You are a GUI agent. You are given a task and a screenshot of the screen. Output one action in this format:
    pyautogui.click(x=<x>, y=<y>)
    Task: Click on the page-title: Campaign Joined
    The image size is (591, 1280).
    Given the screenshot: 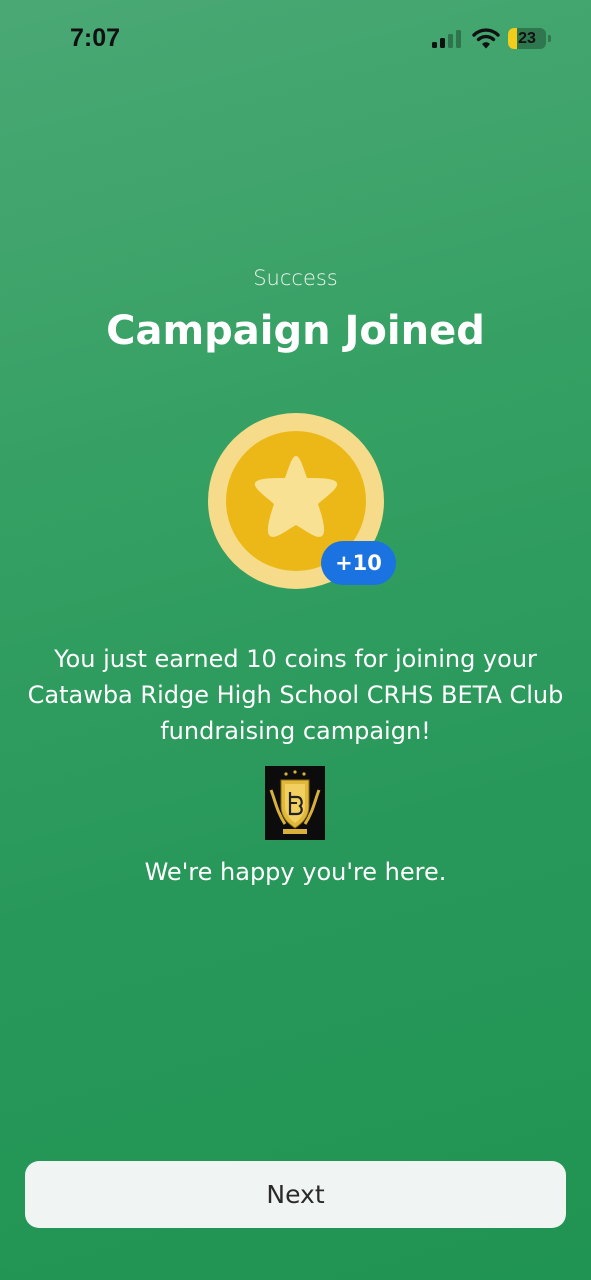 What is the action you would take?
    pyautogui.click(x=295, y=331)
    